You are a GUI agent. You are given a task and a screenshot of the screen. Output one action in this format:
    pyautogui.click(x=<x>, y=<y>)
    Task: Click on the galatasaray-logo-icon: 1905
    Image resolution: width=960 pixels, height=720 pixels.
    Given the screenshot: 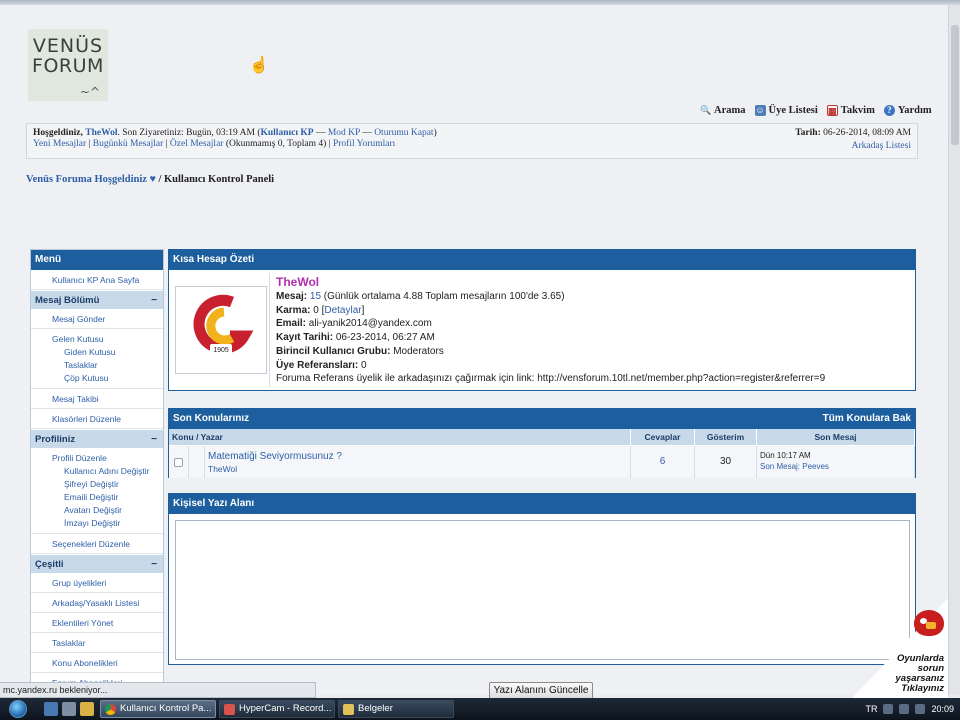 What is the action you would take?
    pyautogui.click(x=223, y=324)
    